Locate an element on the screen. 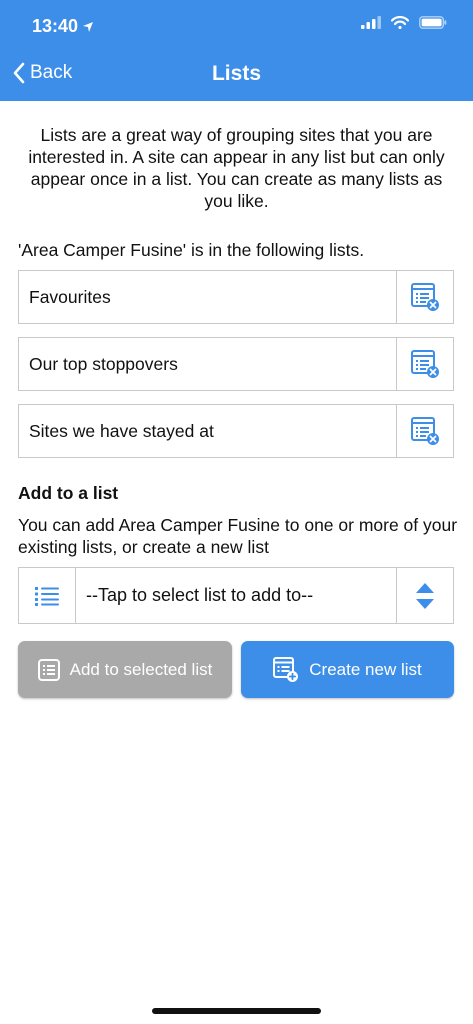 The image size is (473, 1024). sort-arrows-icon is located at coordinates (425, 595).